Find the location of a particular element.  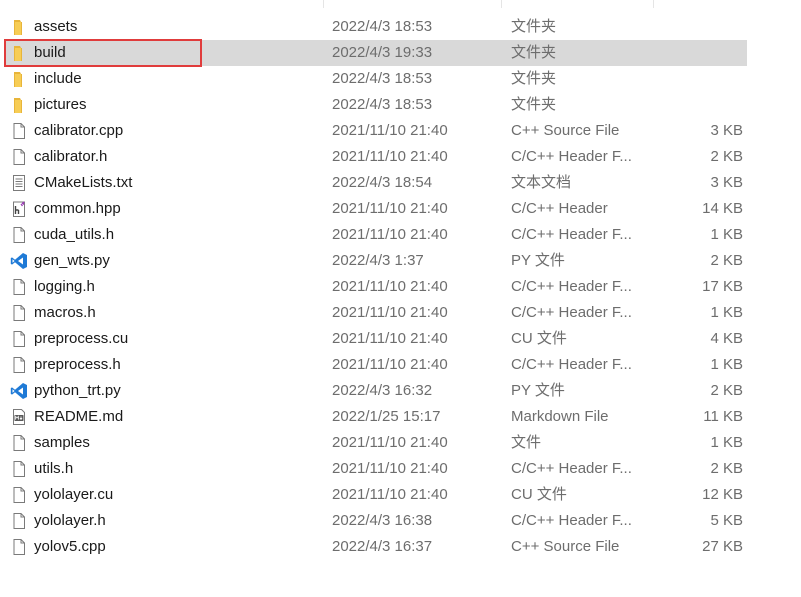

file-row-pictures: pictures 2022/4/3 18:53 文件夹 is located at coordinates (400, 105).